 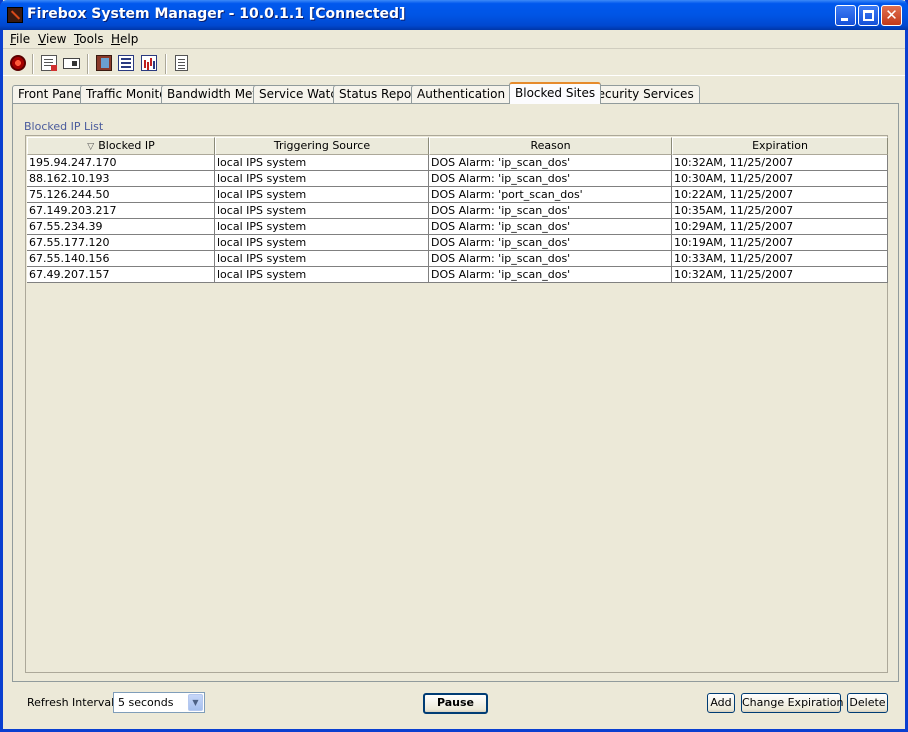 What do you see at coordinates (149, 63) in the screenshot?
I see `performance-chart-icon` at bounding box center [149, 63].